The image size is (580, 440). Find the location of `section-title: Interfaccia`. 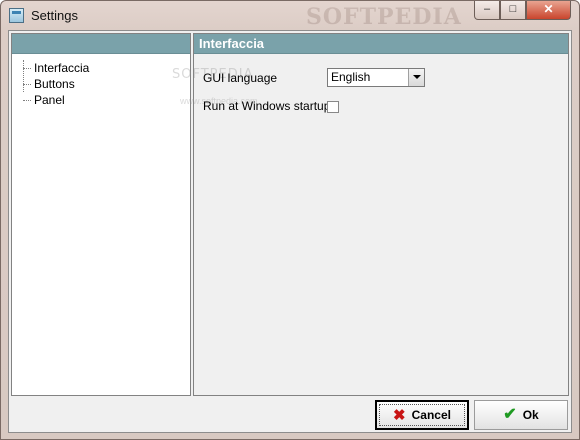

section-title: Interfaccia is located at coordinates (381, 44).